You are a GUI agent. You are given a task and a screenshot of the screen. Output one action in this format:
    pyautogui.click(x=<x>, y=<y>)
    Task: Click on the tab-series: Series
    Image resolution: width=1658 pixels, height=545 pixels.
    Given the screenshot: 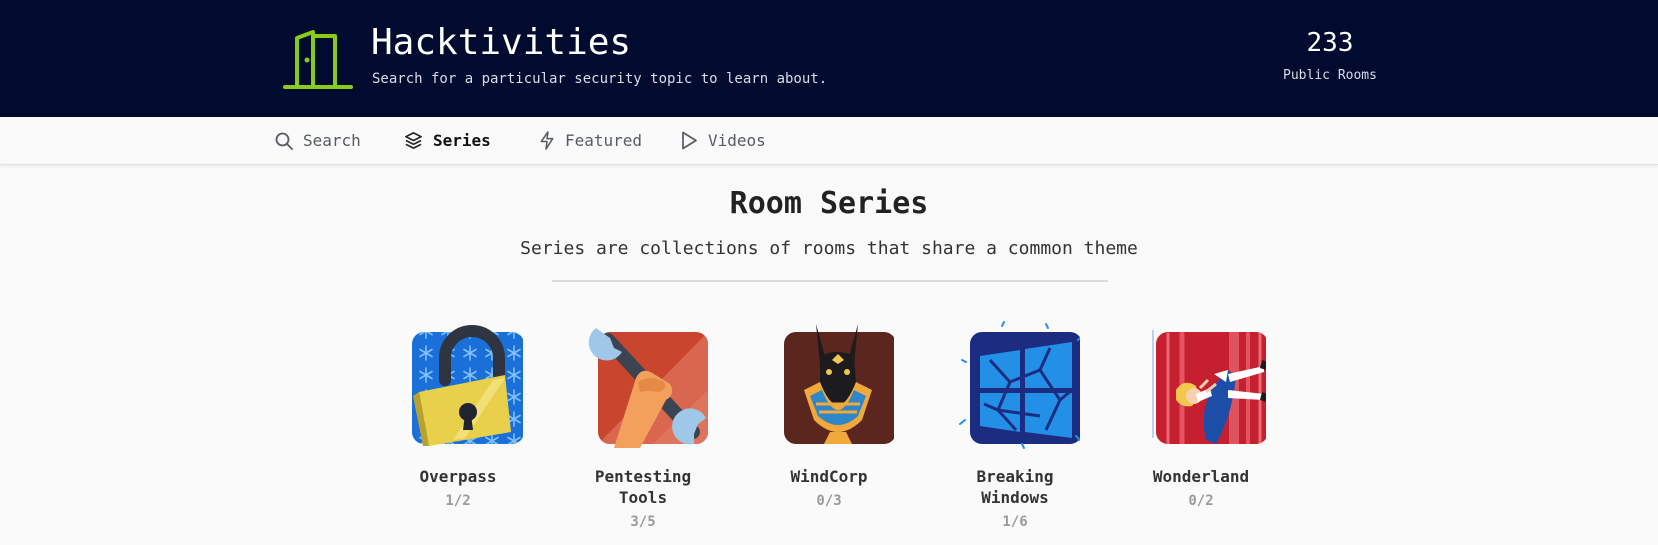 What is the action you would take?
    pyautogui.click(x=447, y=140)
    